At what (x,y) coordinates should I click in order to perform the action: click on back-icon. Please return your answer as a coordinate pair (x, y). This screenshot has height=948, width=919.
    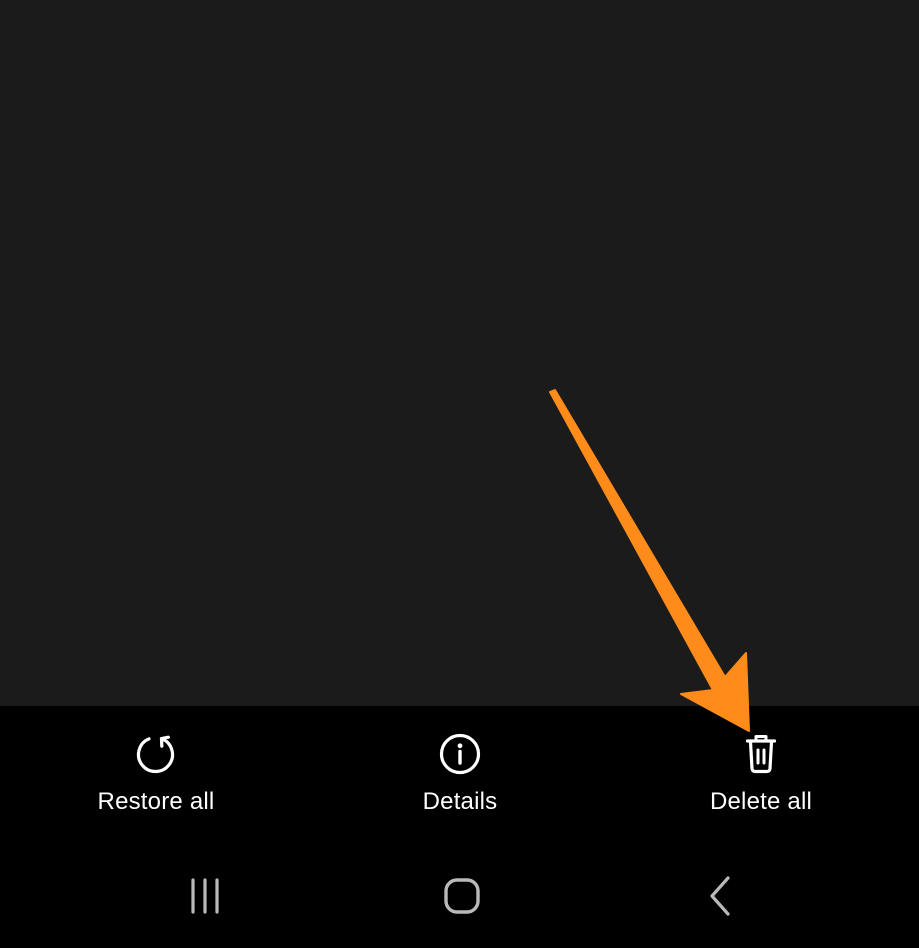
    Looking at the image, I should click on (721, 898).